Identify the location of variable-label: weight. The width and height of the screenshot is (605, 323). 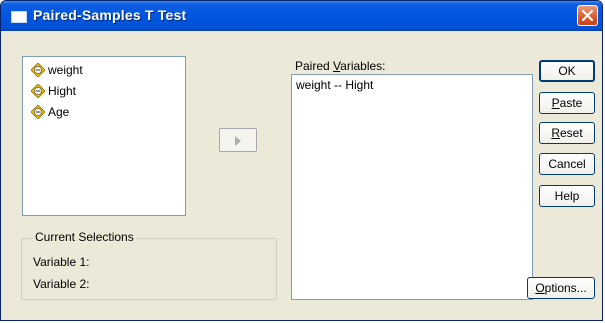
(65, 70).